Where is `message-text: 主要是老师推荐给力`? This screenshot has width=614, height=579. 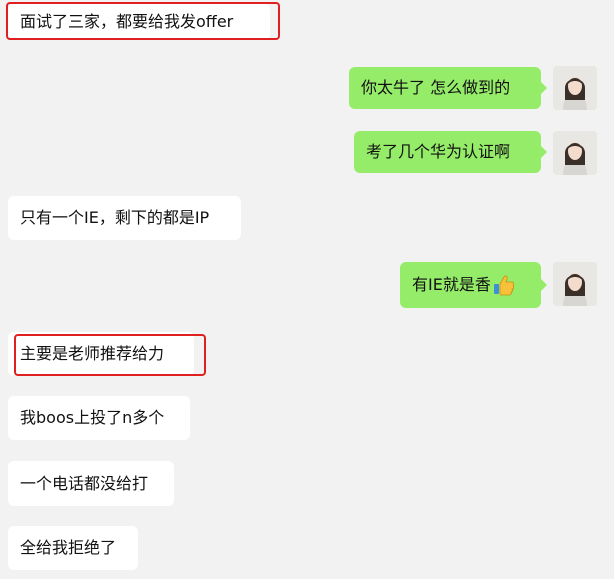
message-text: 主要是老师推荐给力 is located at coordinates (92, 353).